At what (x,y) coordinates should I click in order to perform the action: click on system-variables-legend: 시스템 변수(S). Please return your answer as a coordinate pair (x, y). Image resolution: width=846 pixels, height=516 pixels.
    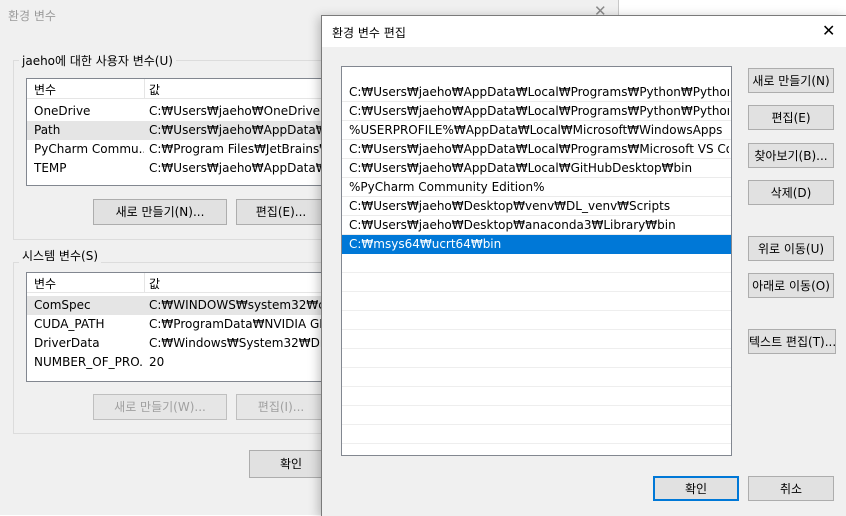
    Looking at the image, I should click on (60, 255).